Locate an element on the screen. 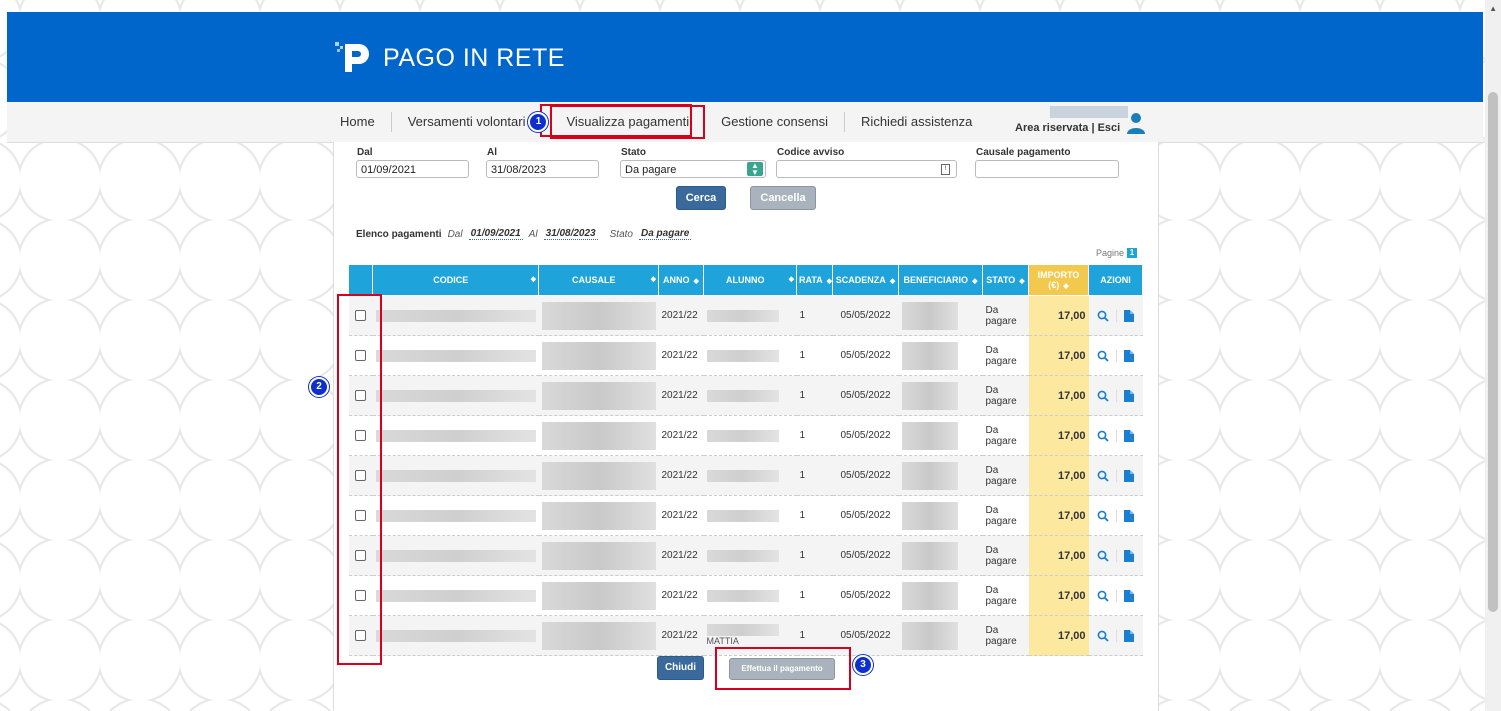 The width and height of the screenshot is (1501, 711). pagoinrete-logo-icon is located at coordinates (352, 57).